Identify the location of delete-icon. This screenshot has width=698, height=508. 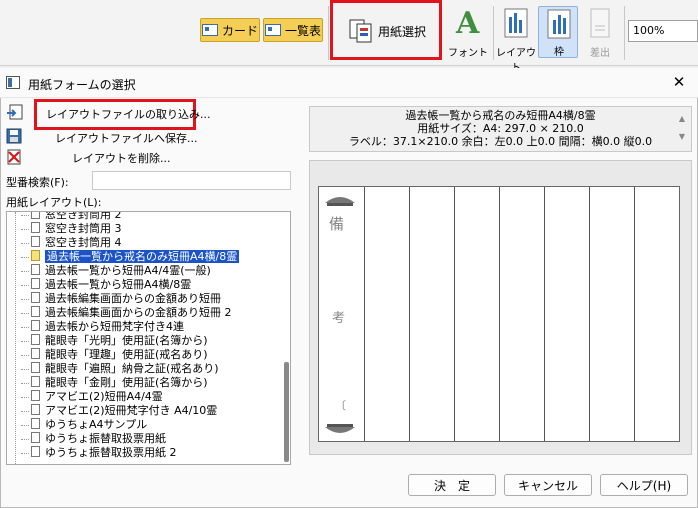
(14, 157).